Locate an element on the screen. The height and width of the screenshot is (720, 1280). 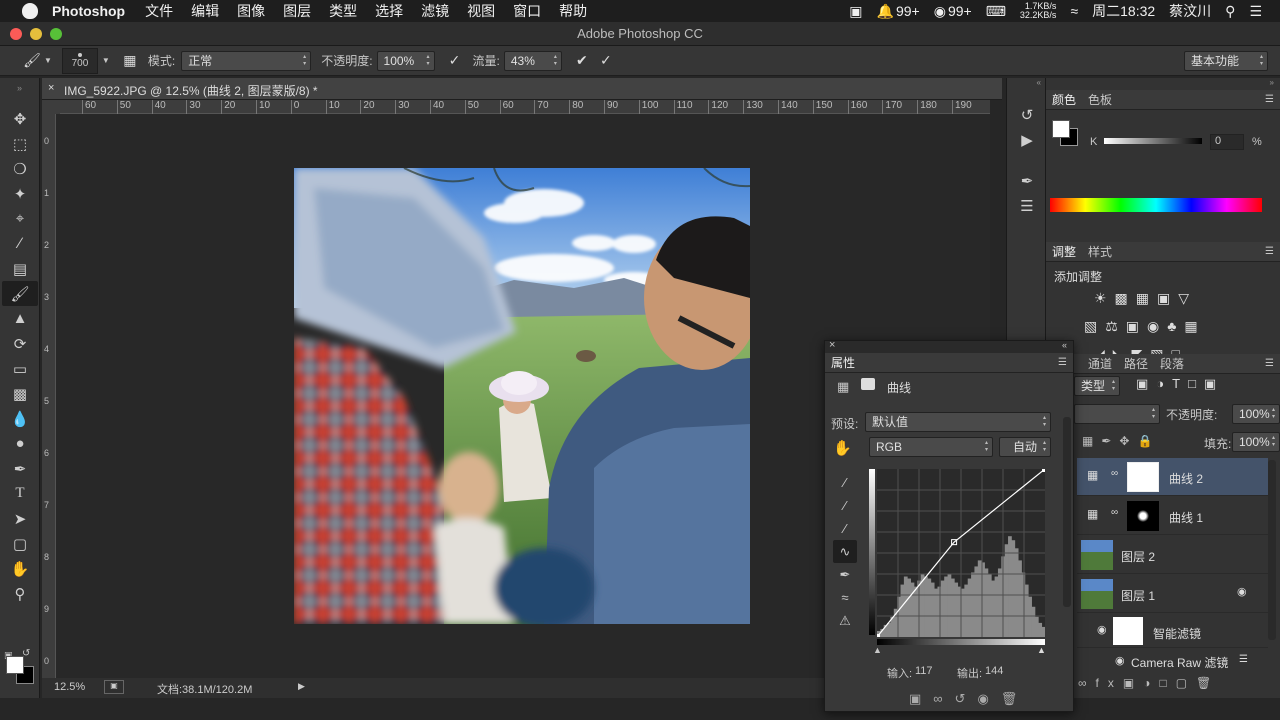
brush-preset-icon: 🖌 is located at coordinates (32, 61).